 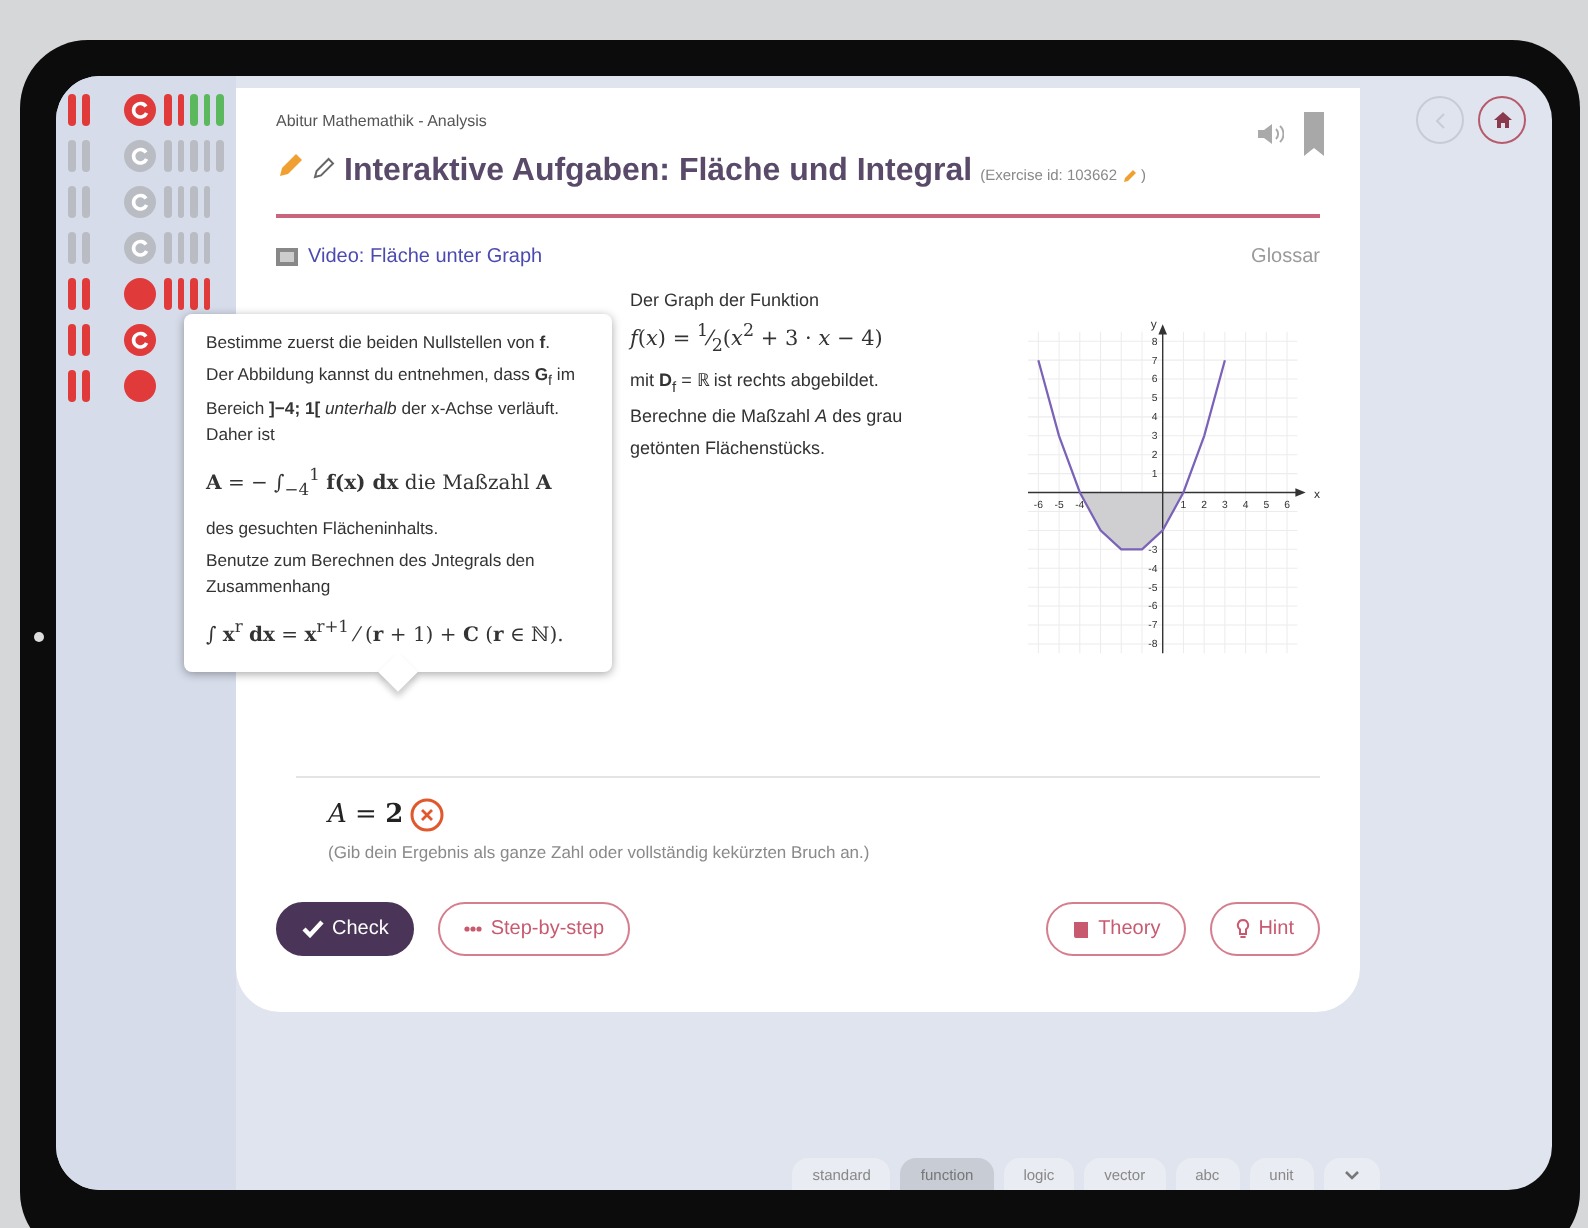 What do you see at coordinates (1243, 929) in the screenshot?
I see `lightbulb-icon` at bounding box center [1243, 929].